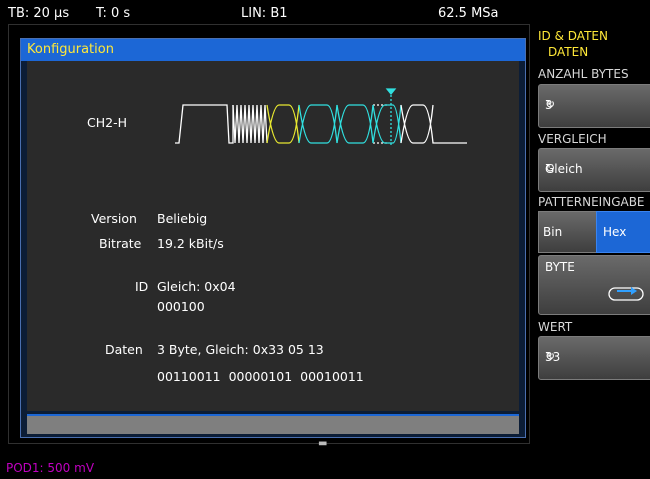 The height and width of the screenshot is (479, 650). I want to click on sample-rate-readout: 62.5 MSa, so click(468, 13).